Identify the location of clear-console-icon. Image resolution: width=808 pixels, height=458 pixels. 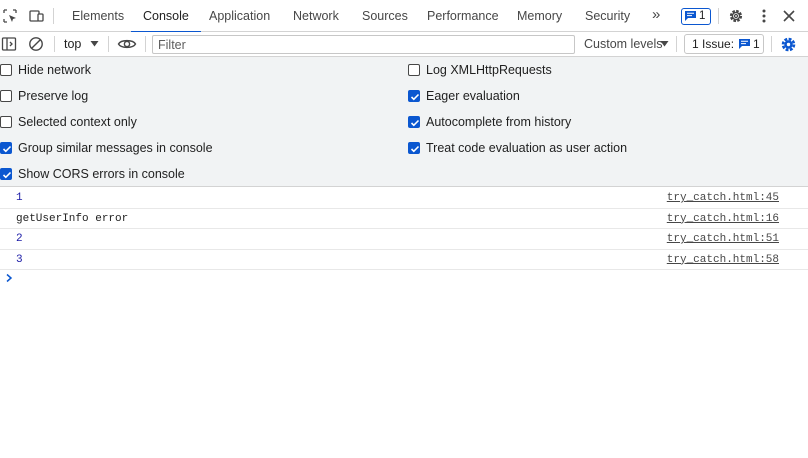
(36, 44).